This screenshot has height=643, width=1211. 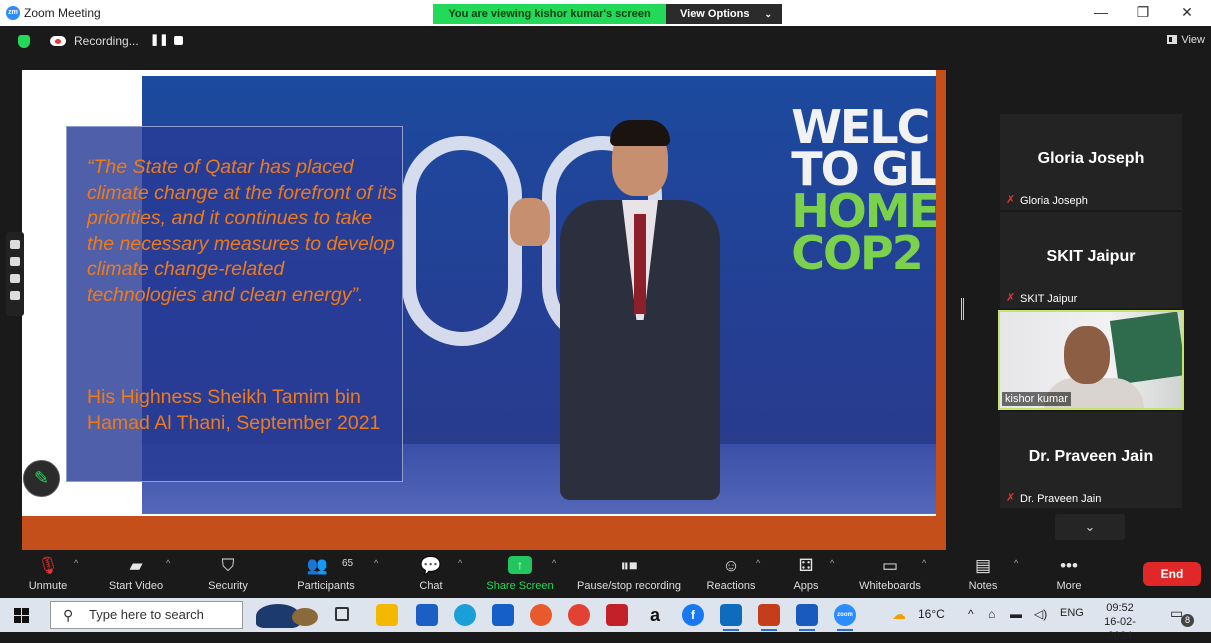 What do you see at coordinates (520, 565) in the screenshot?
I see `share-arrow-icon: ↑` at bounding box center [520, 565].